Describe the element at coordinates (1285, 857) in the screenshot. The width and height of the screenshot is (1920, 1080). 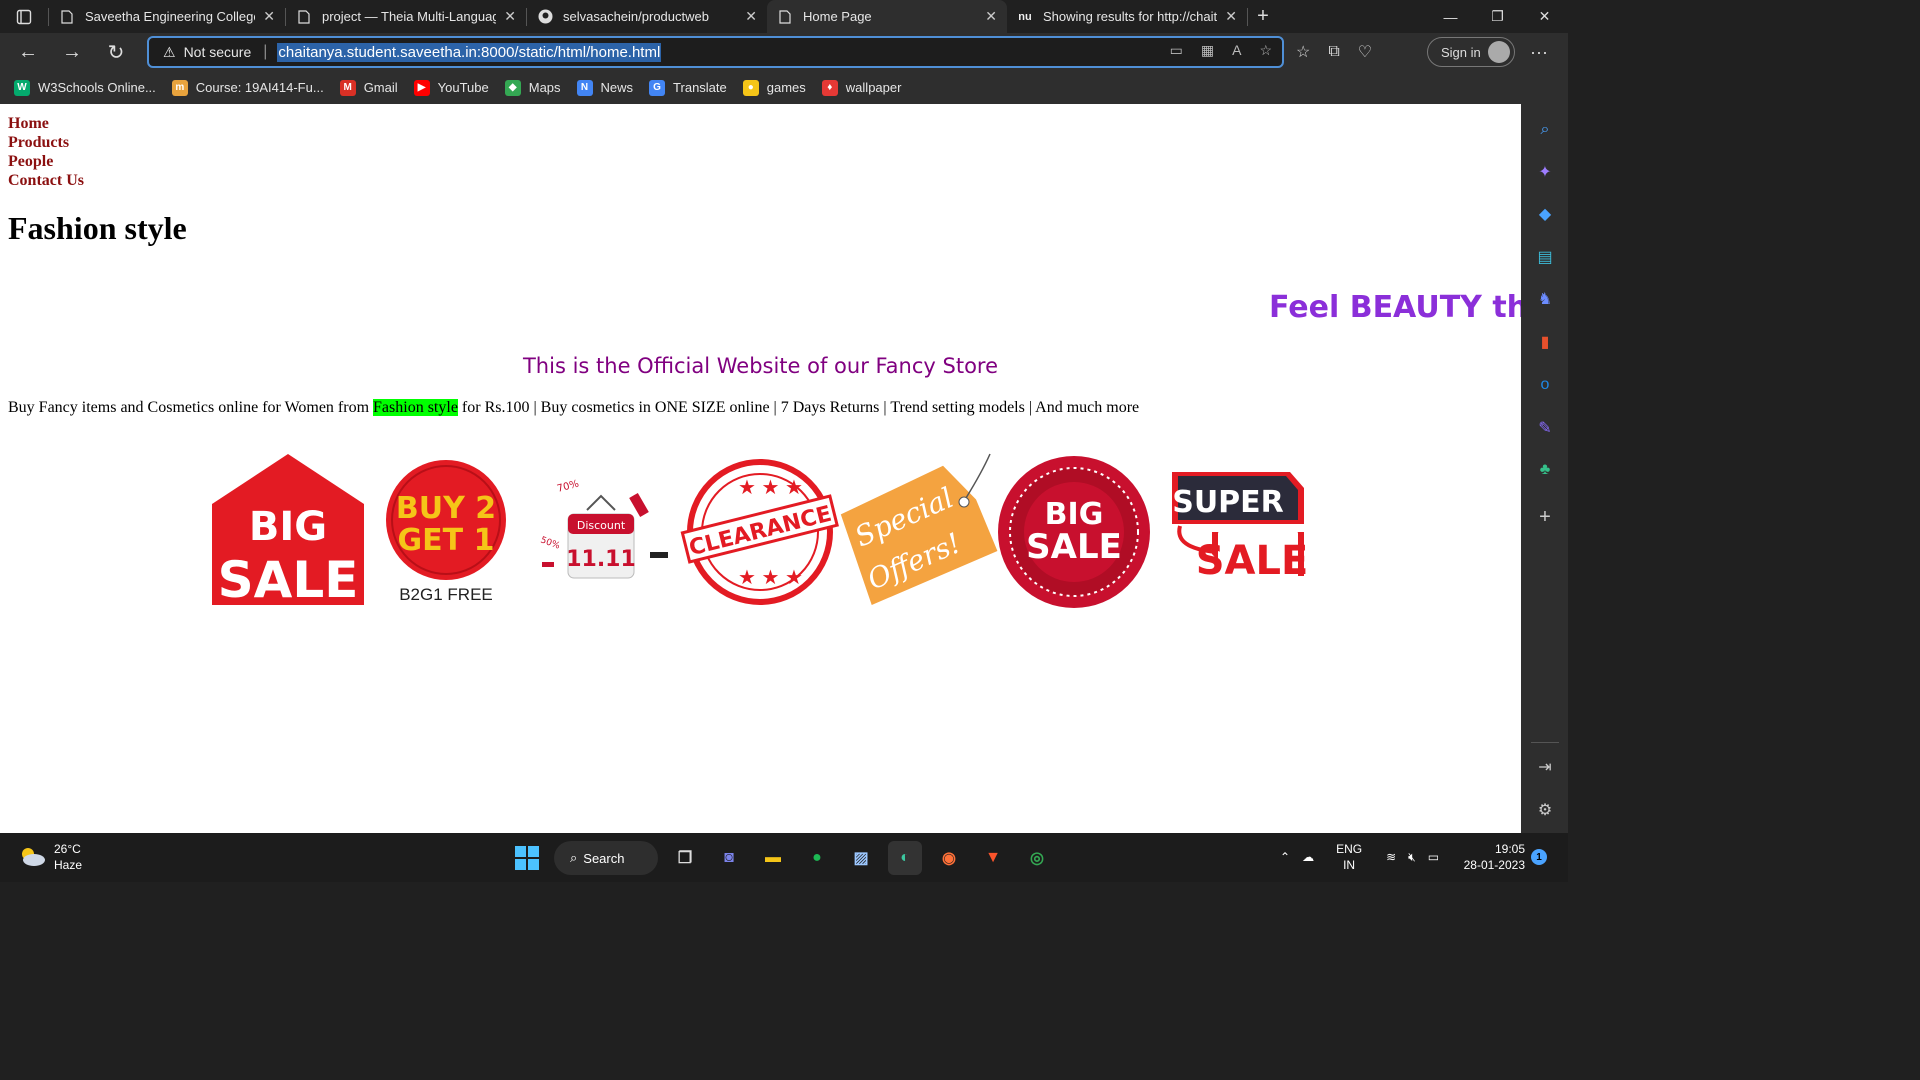
I see `chevron-up-icon: ⌃` at that location.